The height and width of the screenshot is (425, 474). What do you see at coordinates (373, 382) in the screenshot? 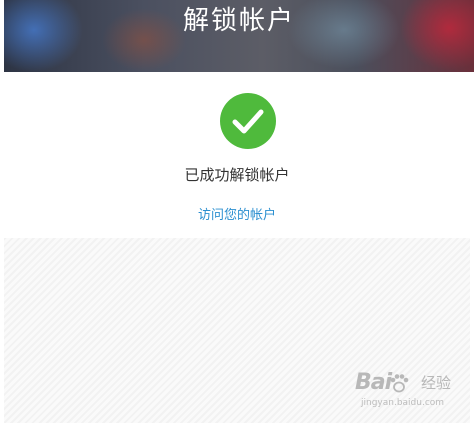
I see `watermark-logo-text: Bai` at bounding box center [373, 382].